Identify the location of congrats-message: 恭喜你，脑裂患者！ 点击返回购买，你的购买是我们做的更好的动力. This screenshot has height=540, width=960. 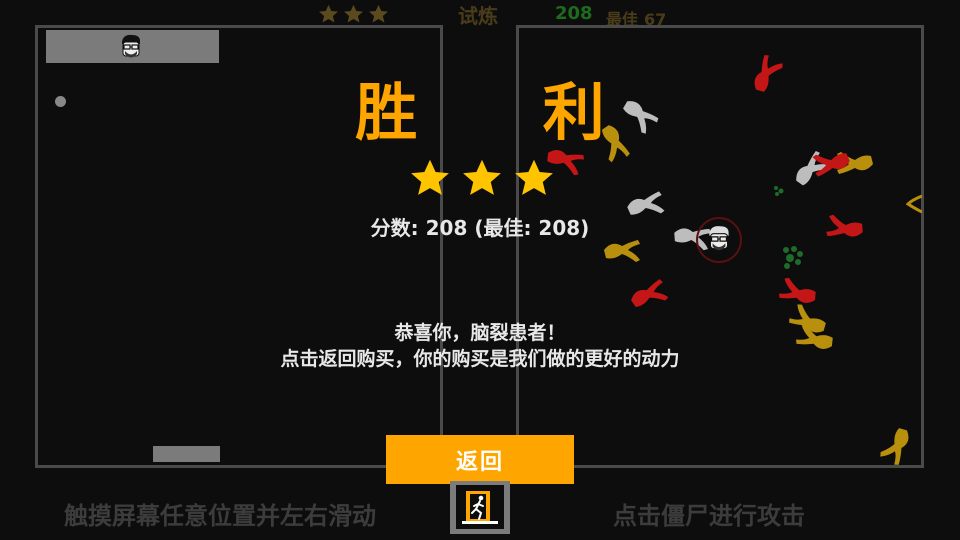
(480, 346).